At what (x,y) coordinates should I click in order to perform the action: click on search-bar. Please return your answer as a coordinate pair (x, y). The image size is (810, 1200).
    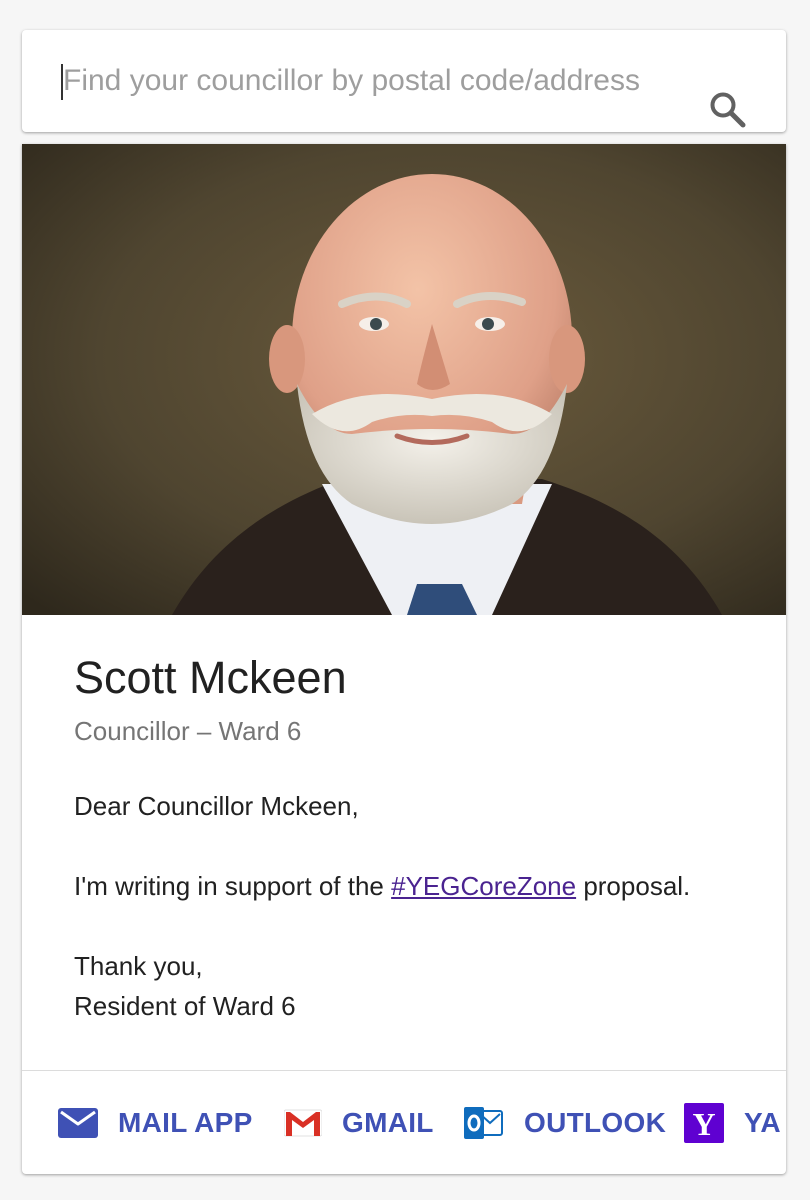
    Looking at the image, I should click on (404, 81).